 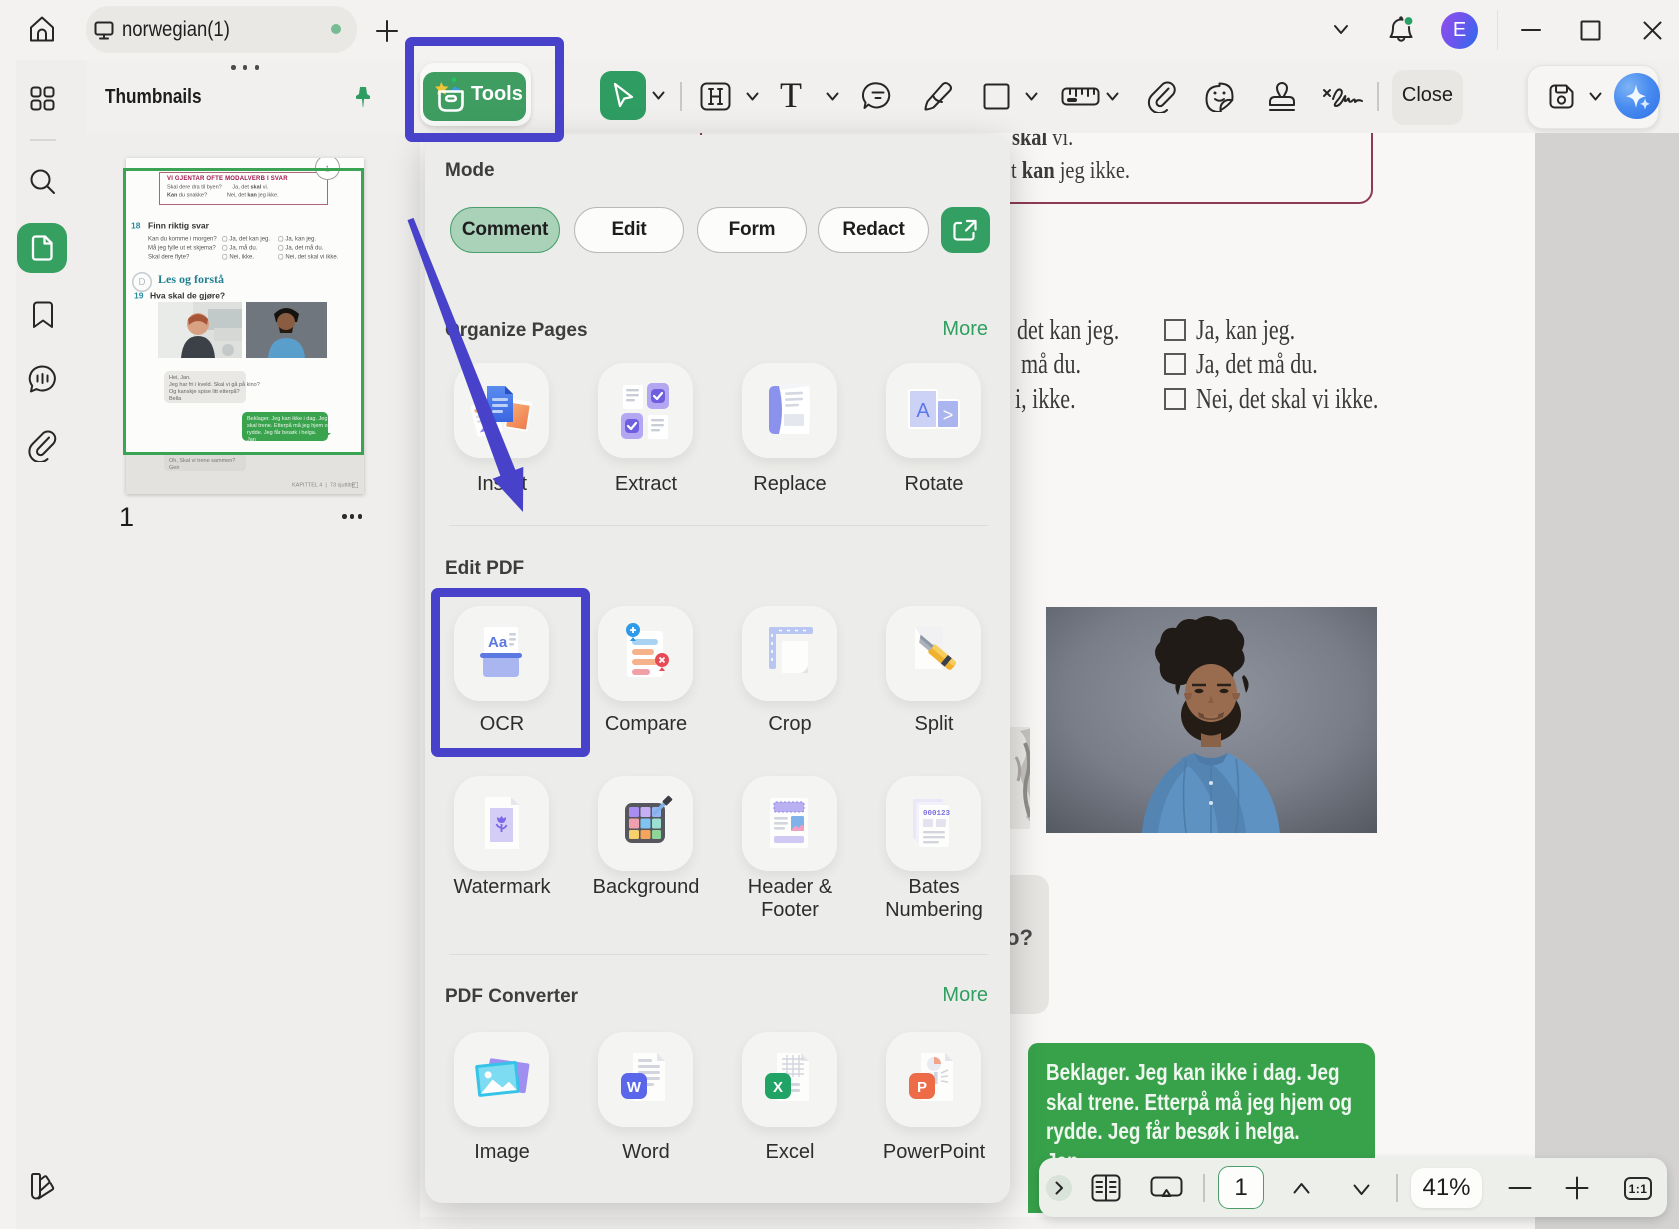 I want to click on svg-text: A, so click(x=923, y=411).